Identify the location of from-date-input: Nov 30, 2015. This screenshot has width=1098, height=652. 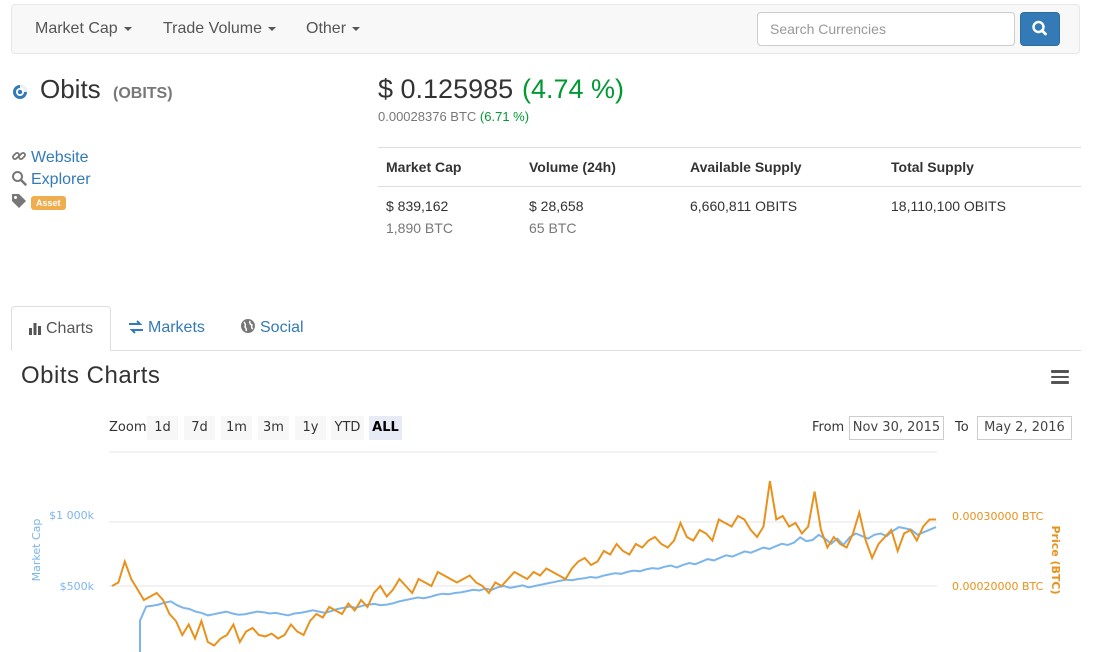
(896, 428).